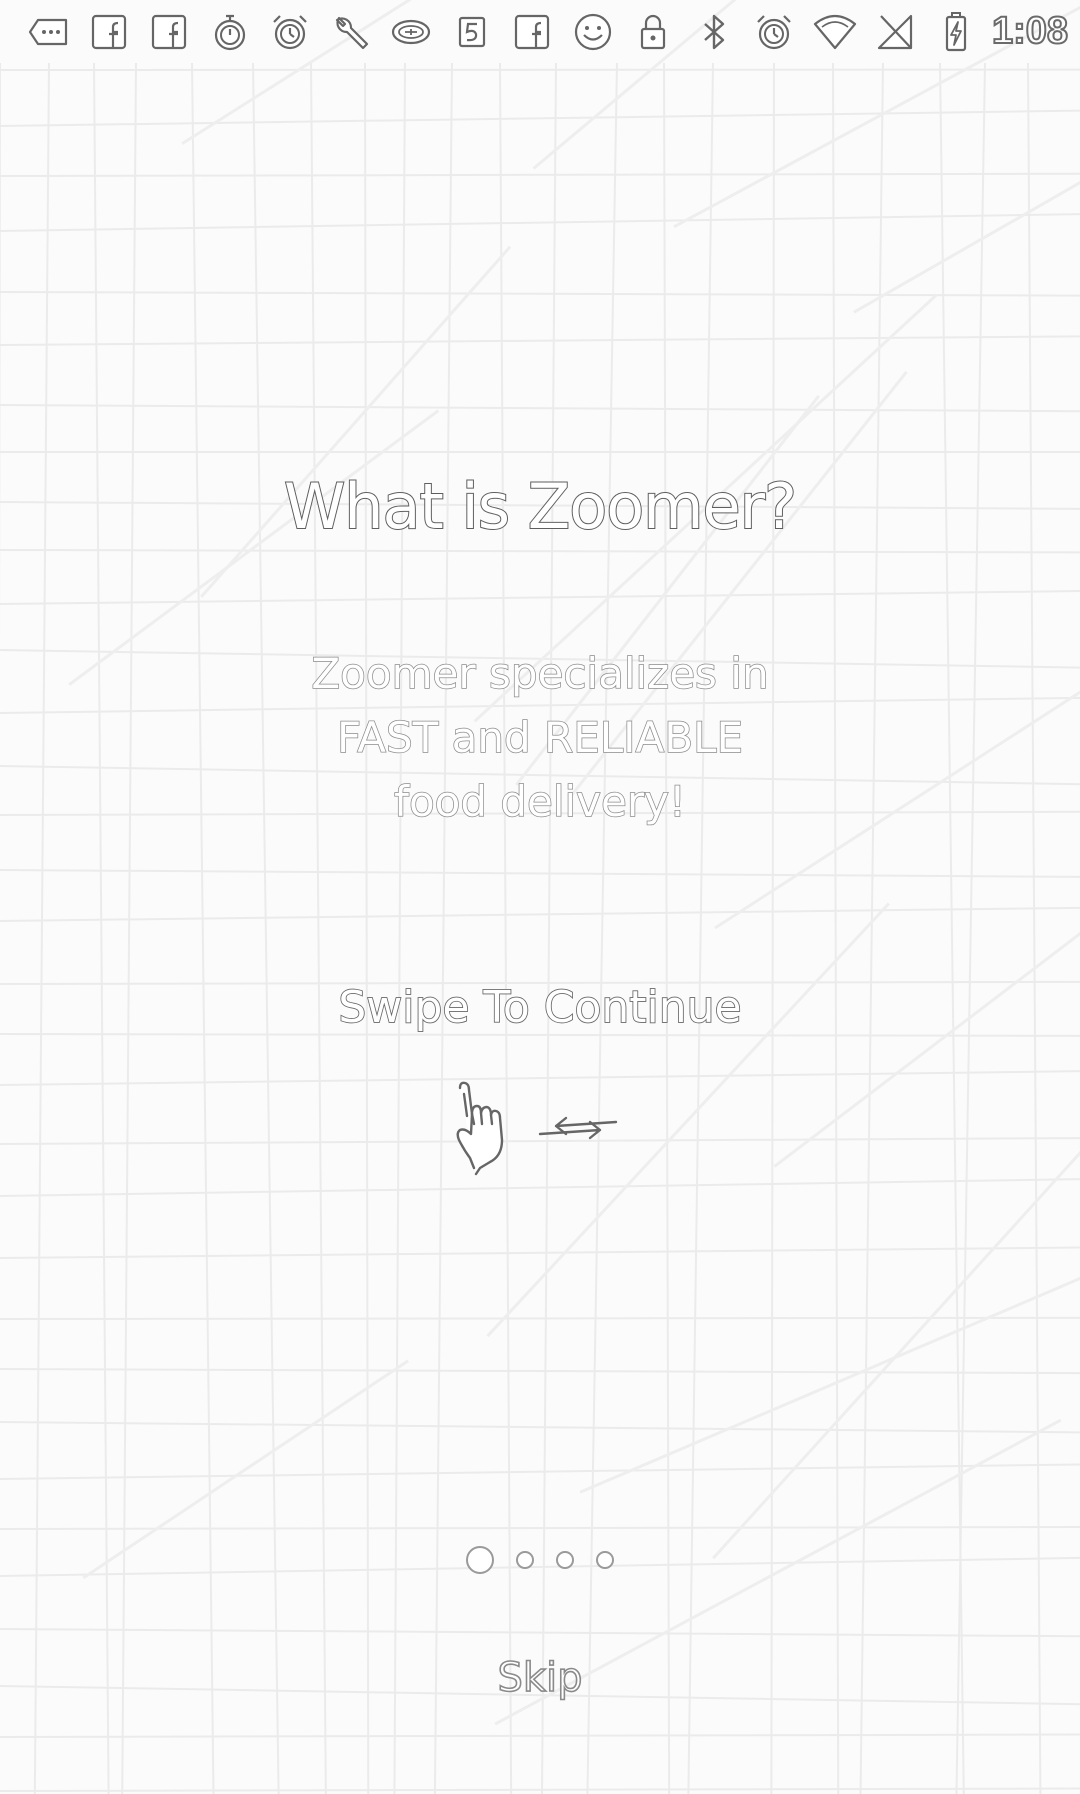 Image resolution: width=1080 pixels, height=1794 pixels. I want to click on five-icon, so click(472, 31).